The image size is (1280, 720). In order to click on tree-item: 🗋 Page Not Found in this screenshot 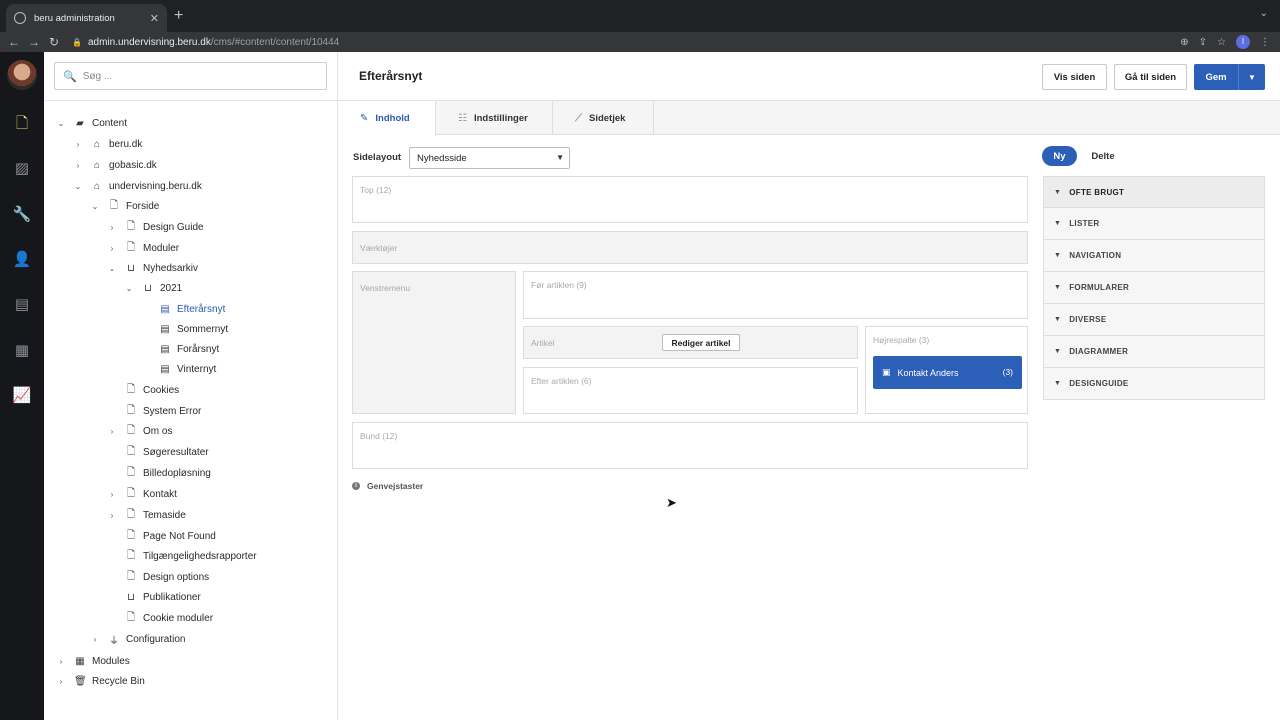, I will do `click(161, 536)`.